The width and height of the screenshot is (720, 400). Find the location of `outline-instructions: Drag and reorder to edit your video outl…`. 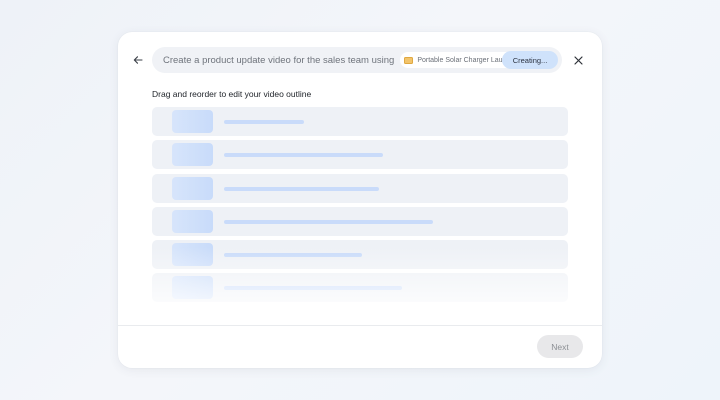

outline-instructions: Drag and reorder to edit your video outl… is located at coordinates (232, 94).